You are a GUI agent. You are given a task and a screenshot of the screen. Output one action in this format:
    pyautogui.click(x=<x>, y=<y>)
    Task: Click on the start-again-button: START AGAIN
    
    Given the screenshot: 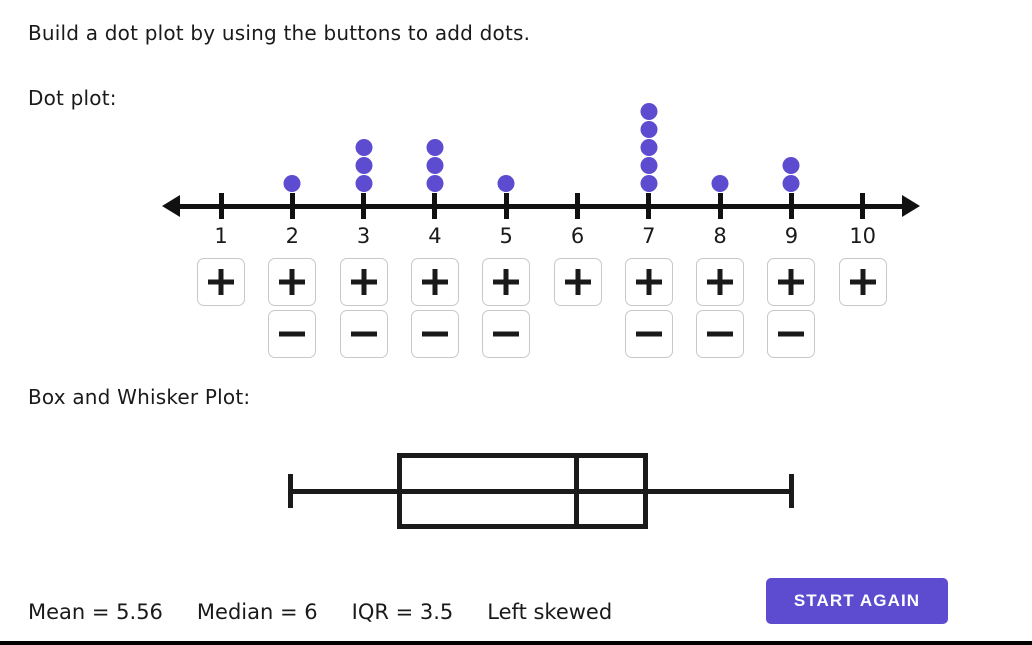 What is the action you would take?
    pyautogui.click(x=857, y=601)
    